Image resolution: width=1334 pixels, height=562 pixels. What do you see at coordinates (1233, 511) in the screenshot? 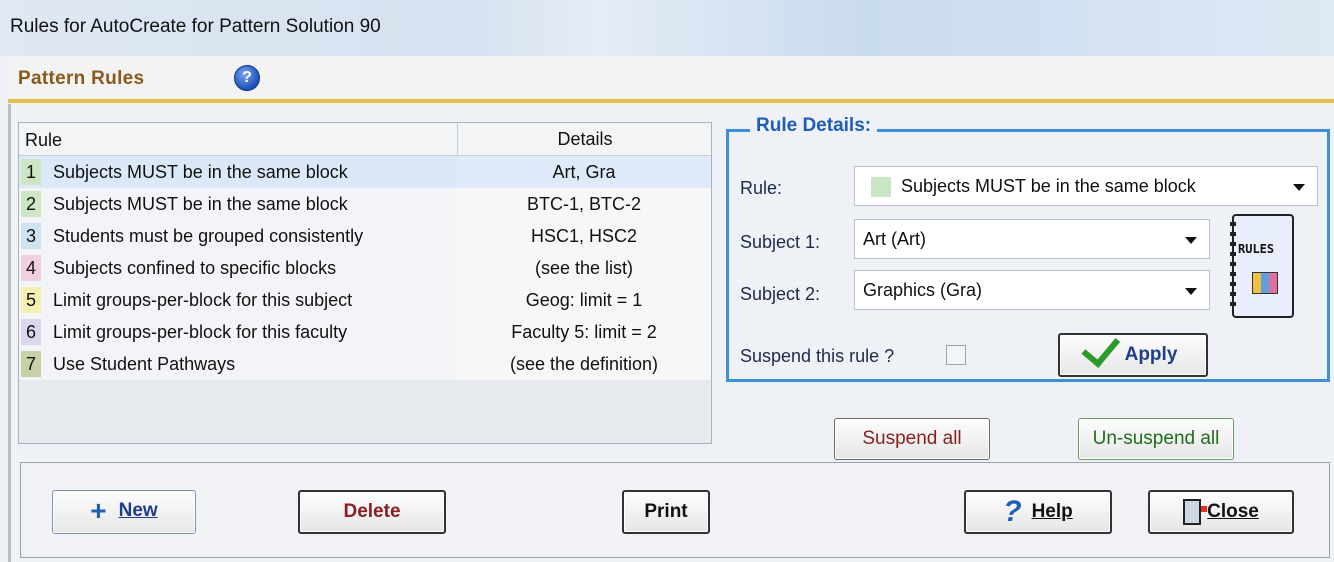
I see `close-label: Close` at bounding box center [1233, 511].